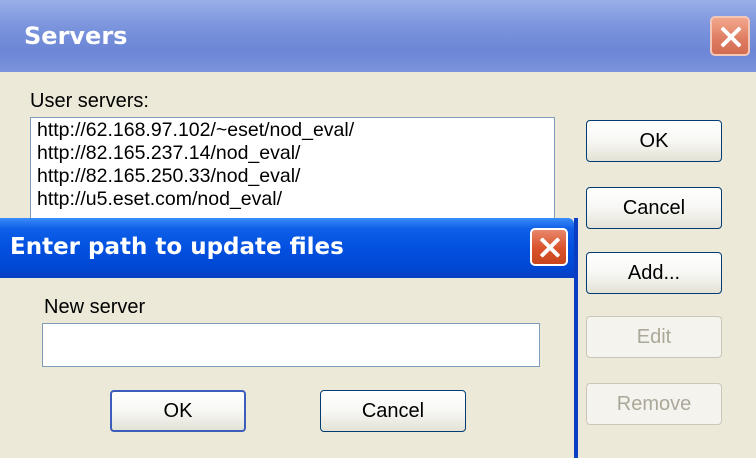 This screenshot has height=458, width=756. Describe the element at coordinates (654, 141) in the screenshot. I see `ok-button: OK` at that location.